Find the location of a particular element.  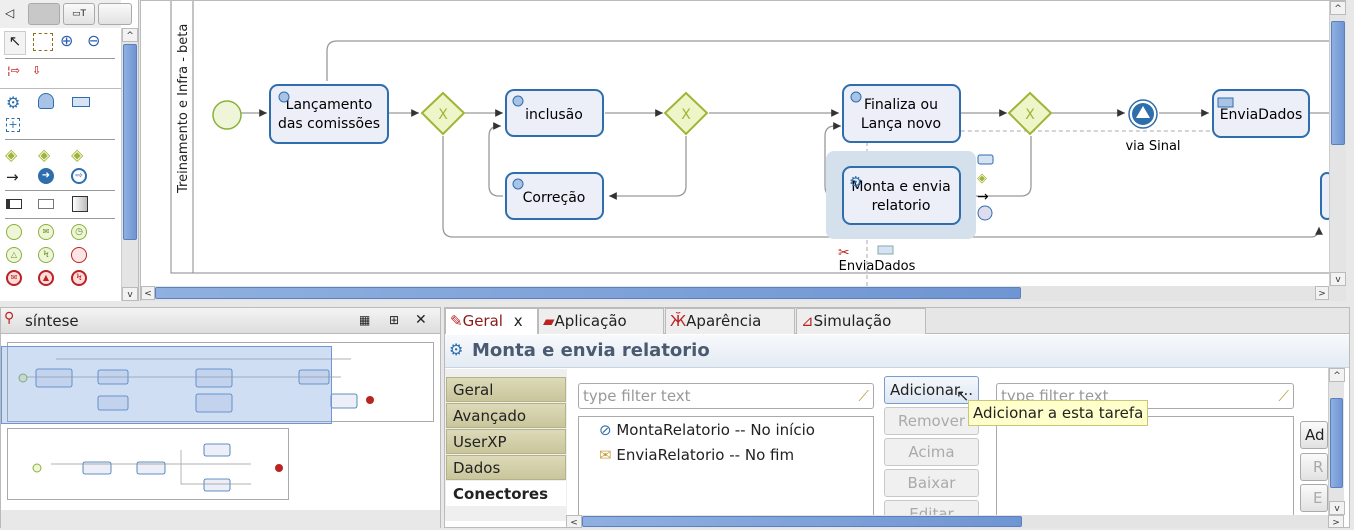

simulation-icon: ⊿ is located at coordinates (807, 321).